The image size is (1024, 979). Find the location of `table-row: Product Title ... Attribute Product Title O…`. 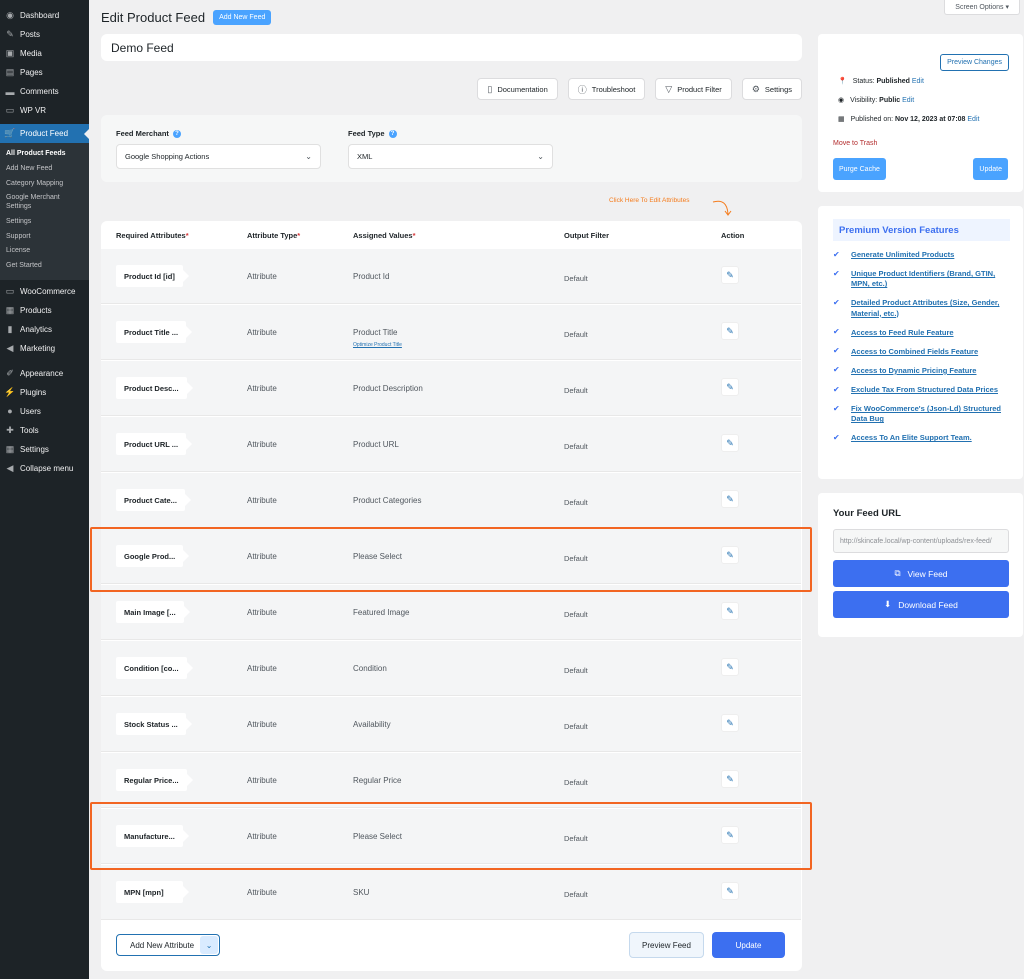

table-row: Product Title ... Attribute Product Title O… is located at coordinates (451, 332).